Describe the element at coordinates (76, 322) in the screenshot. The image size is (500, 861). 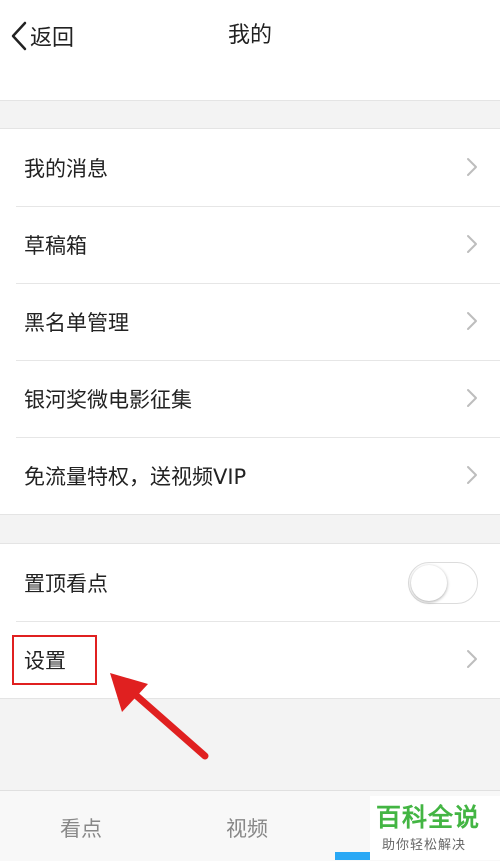
I see `menu-item-label: 黑名单管理` at that location.